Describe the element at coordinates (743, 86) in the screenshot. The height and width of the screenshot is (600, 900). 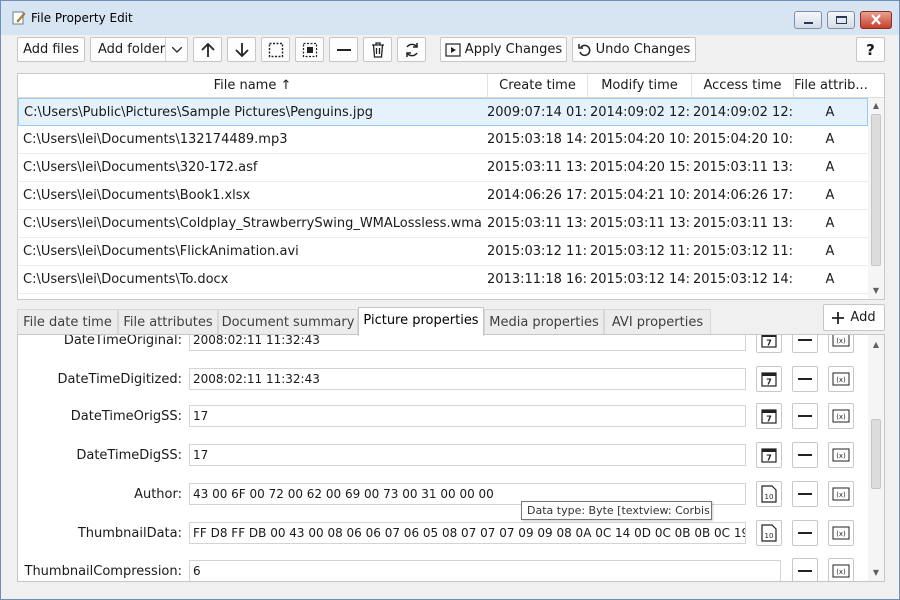
I see `column-header-access-time: Access time` at that location.